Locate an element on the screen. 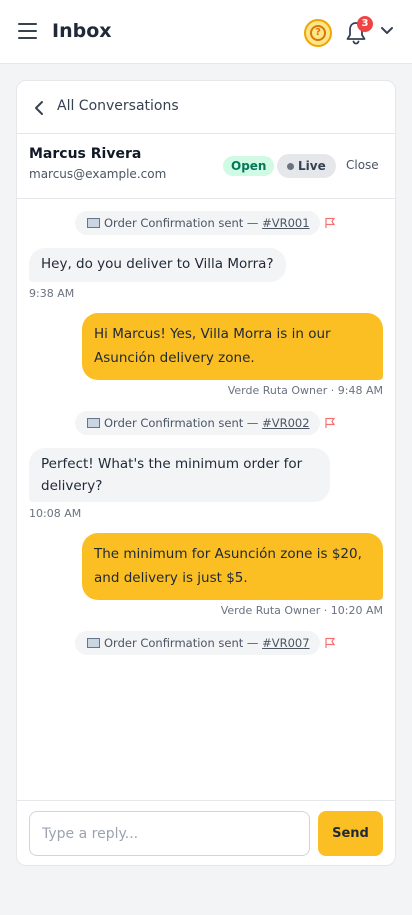 The height and width of the screenshot is (915, 412). page-title: Inbox is located at coordinates (82, 31).